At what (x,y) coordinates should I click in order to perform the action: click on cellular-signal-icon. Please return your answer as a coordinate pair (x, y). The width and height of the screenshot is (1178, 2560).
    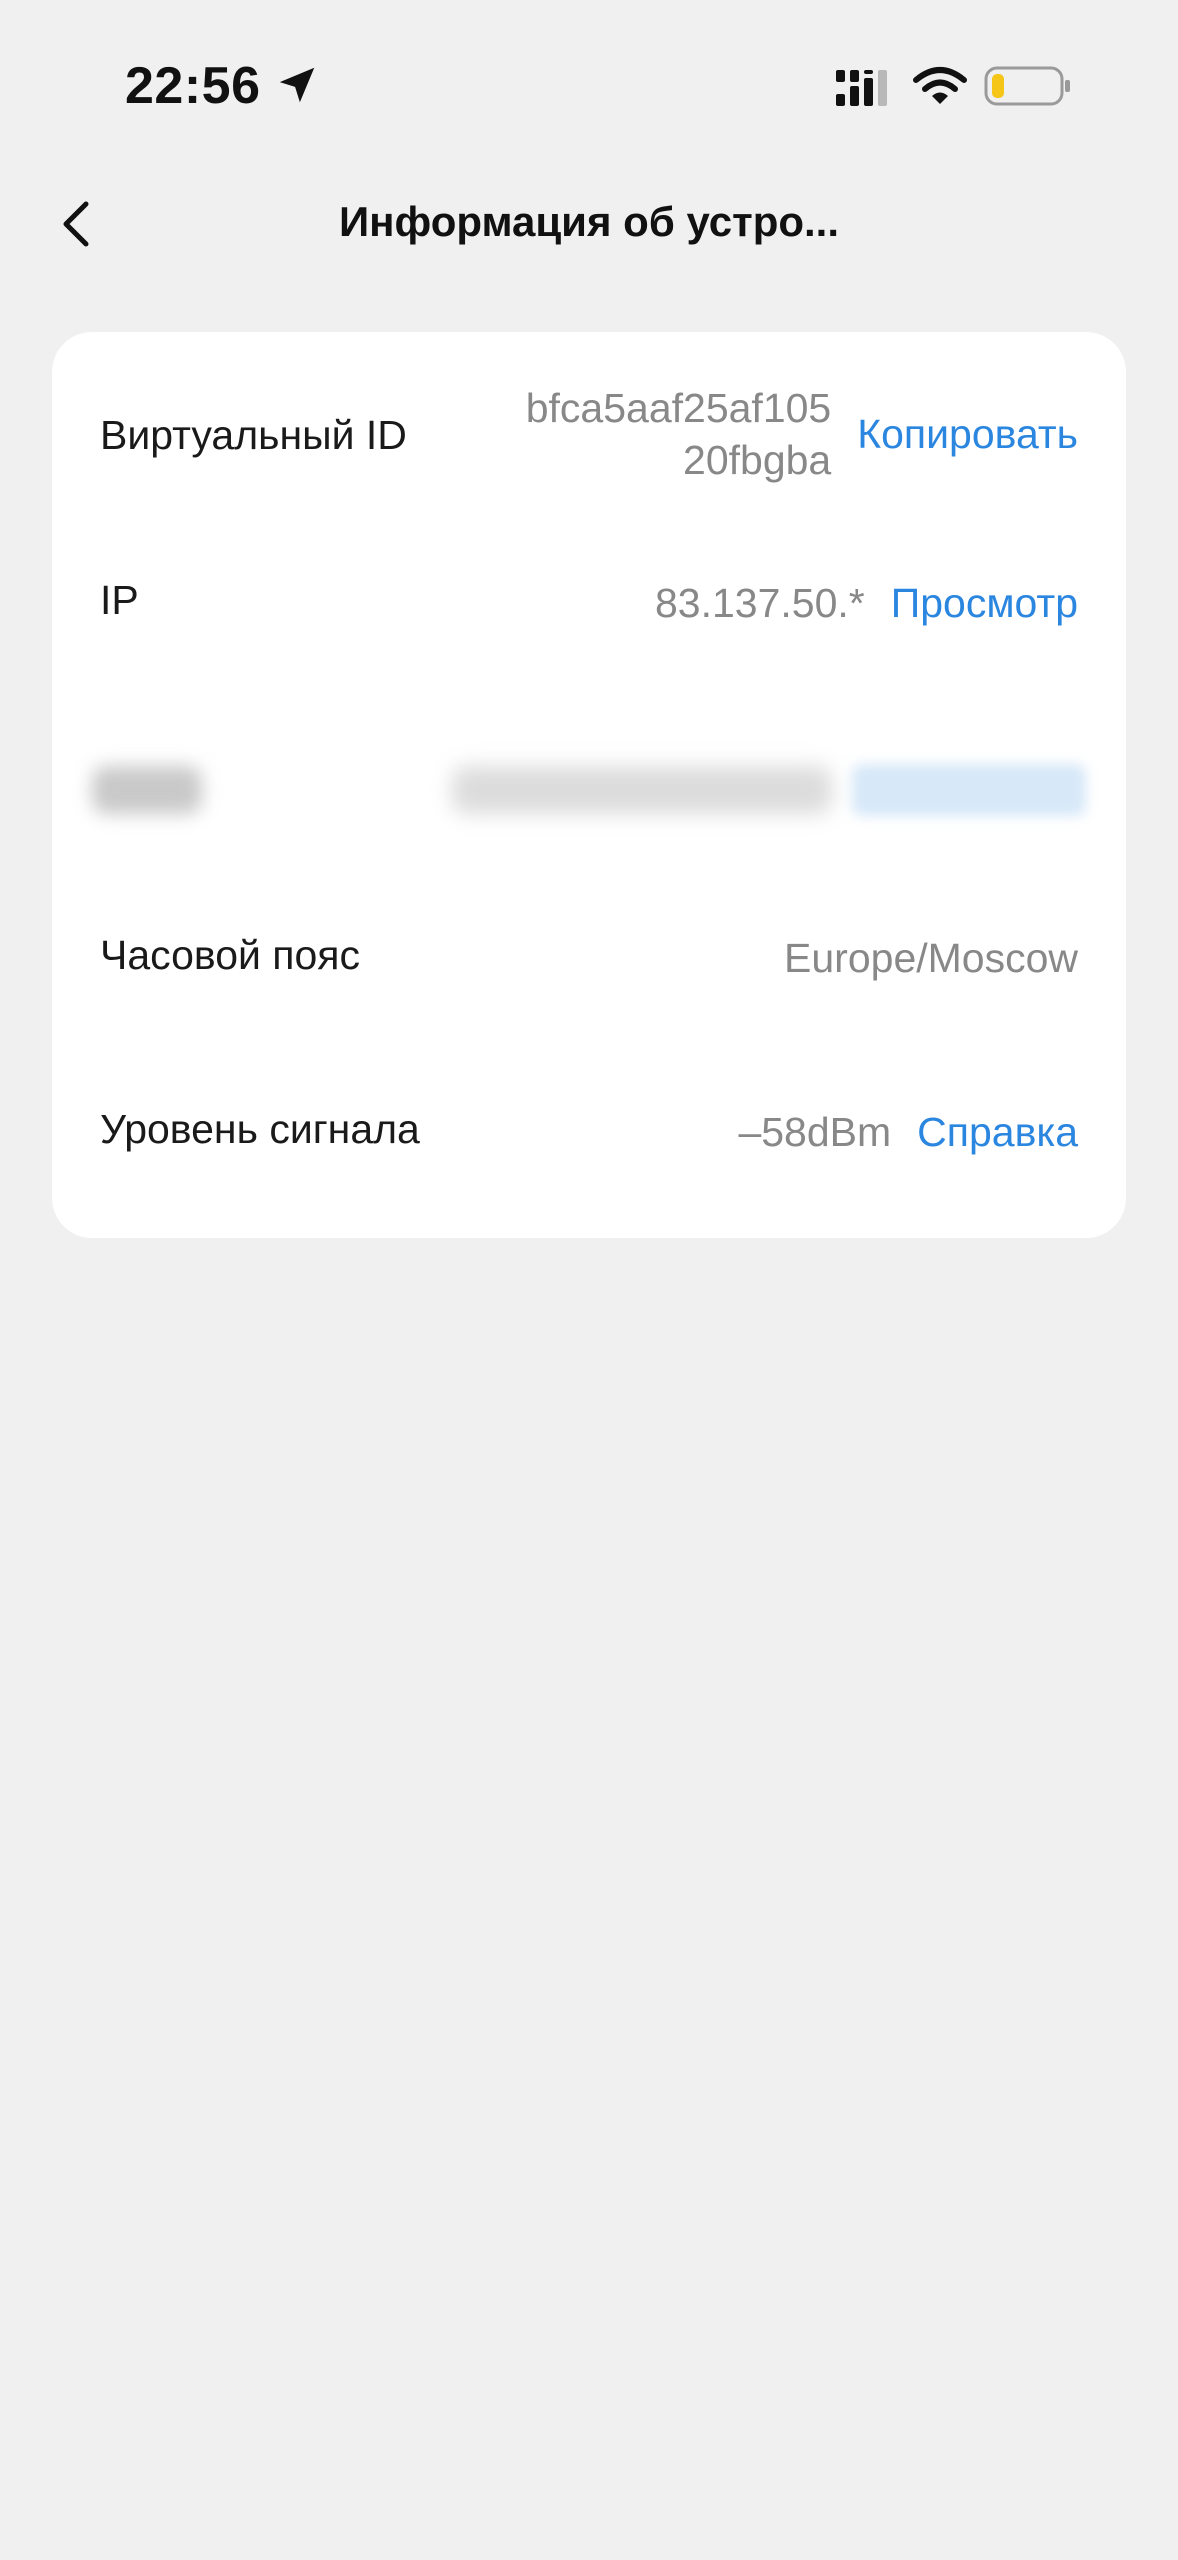
    Looking at the image, I should click on (861, 88).